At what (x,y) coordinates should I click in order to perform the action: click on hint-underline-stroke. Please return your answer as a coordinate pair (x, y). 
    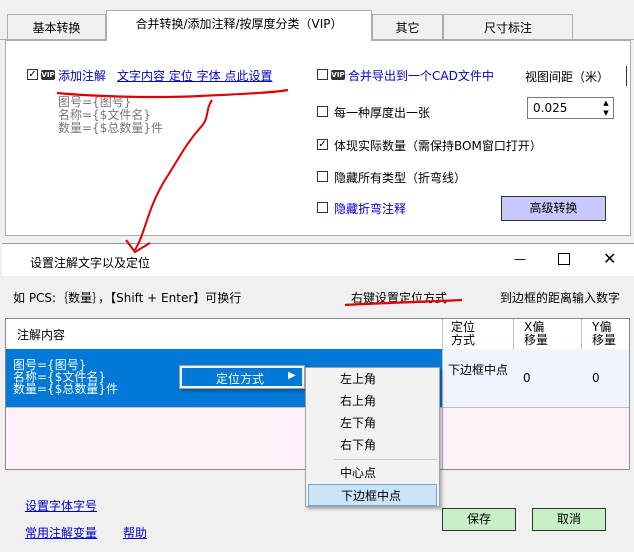
    Looking at the image, I should click on (403, 302).